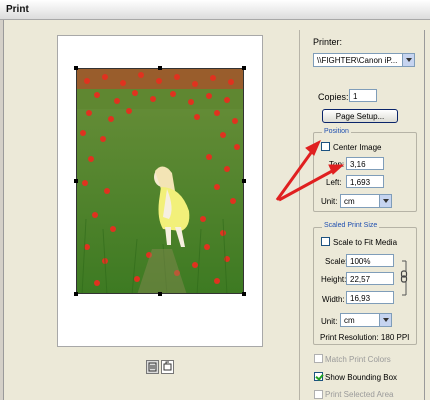 The height and width of the screenshot is (400, 430). Describe the element at coordinates (329, 321) in the screenshot. I see `scaled-unit-label: Unit:` at that location.